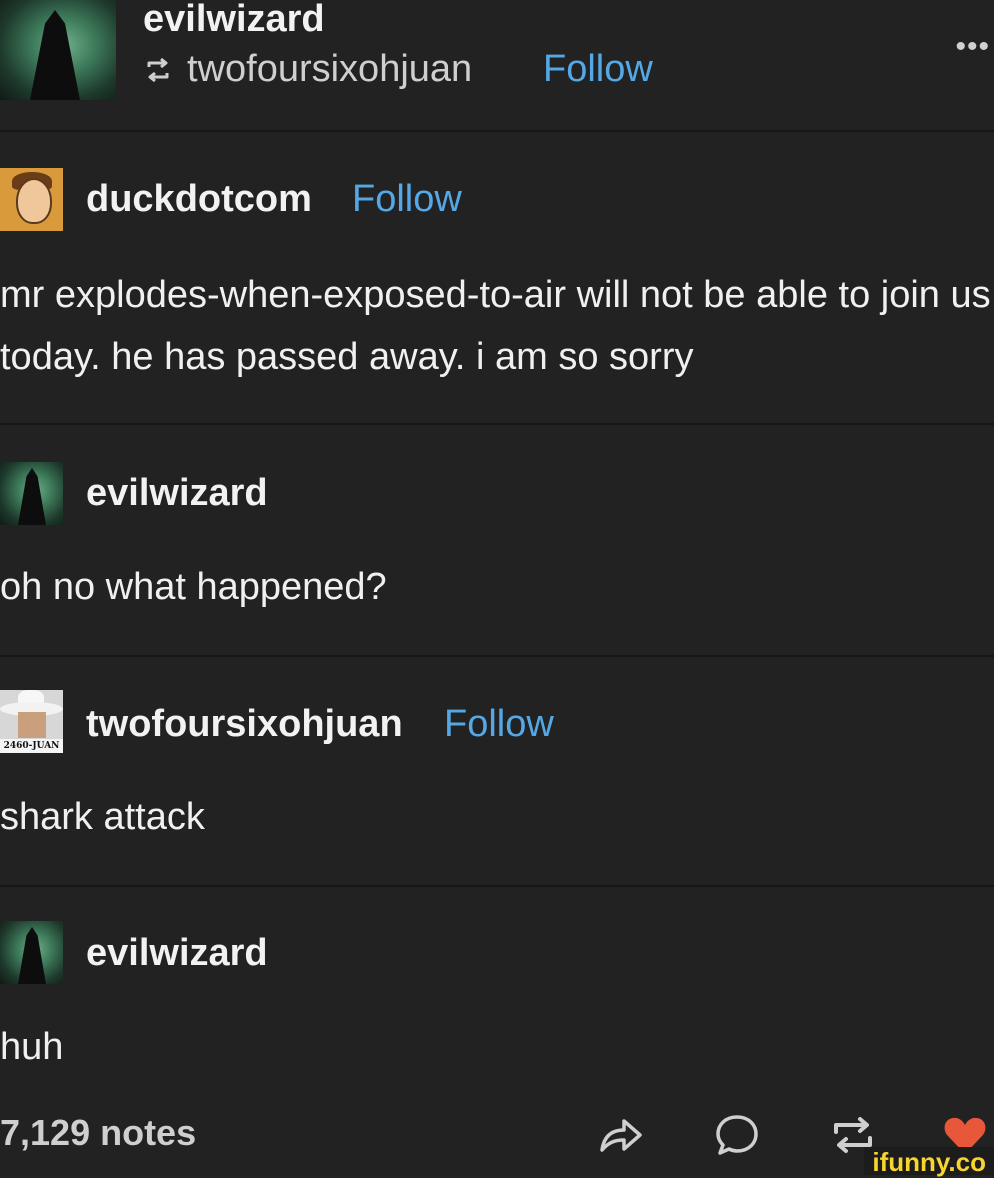  I want to click on avatar-caption: 2460-JUAN, so click(31, 746).